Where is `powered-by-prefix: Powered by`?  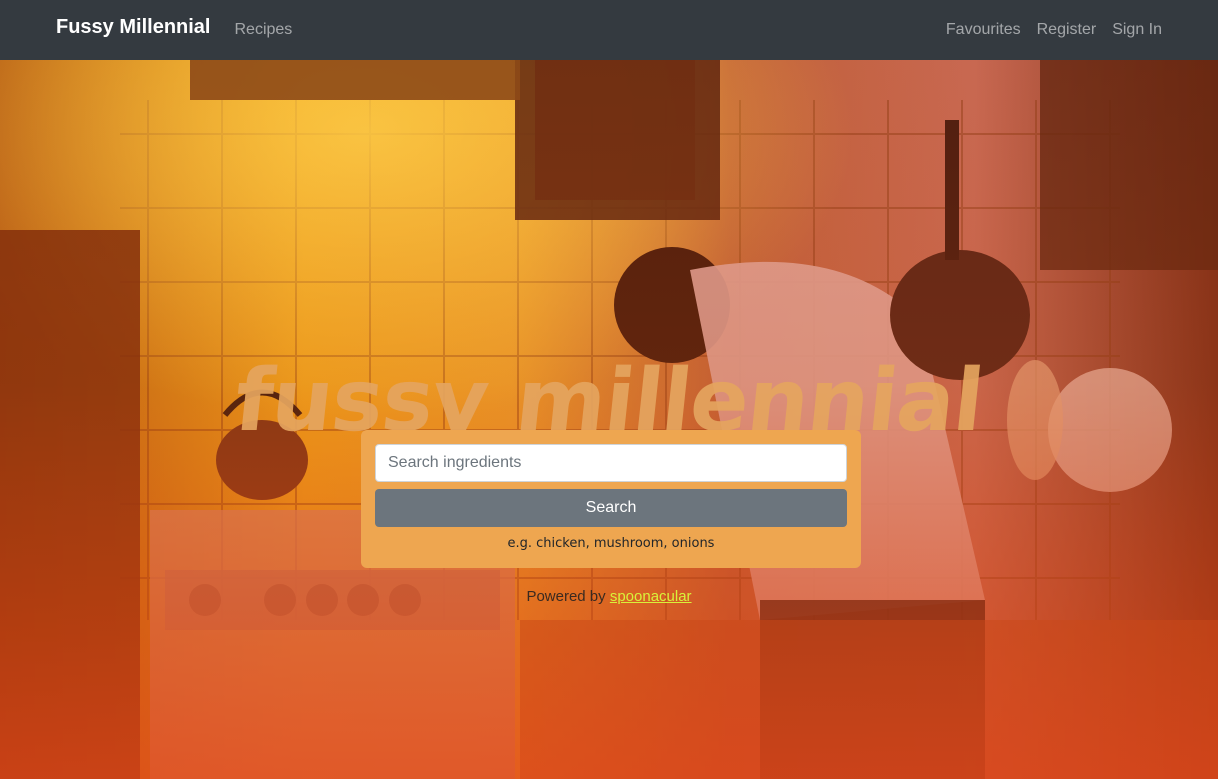
powered-by-prefix: Powered by is located at coordinates (566, 596).